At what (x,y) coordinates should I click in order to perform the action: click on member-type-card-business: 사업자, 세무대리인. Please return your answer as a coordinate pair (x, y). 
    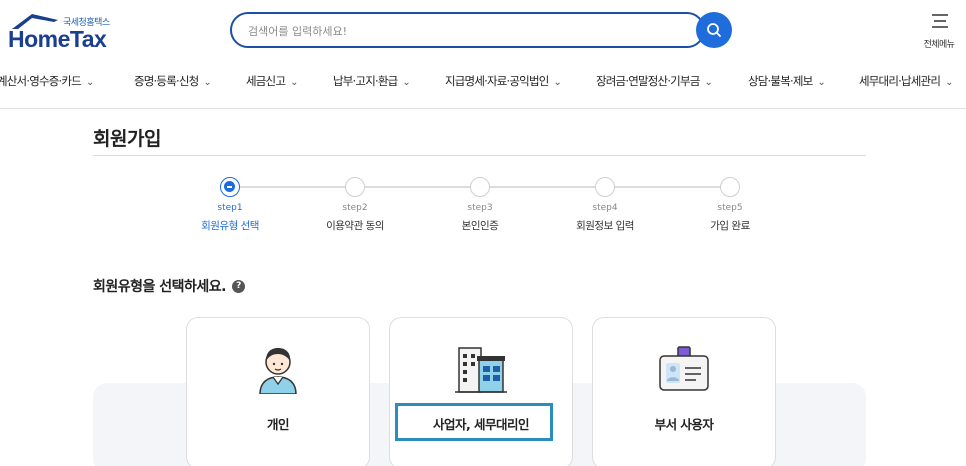
    Looking at the image, I should click on (481, 391).